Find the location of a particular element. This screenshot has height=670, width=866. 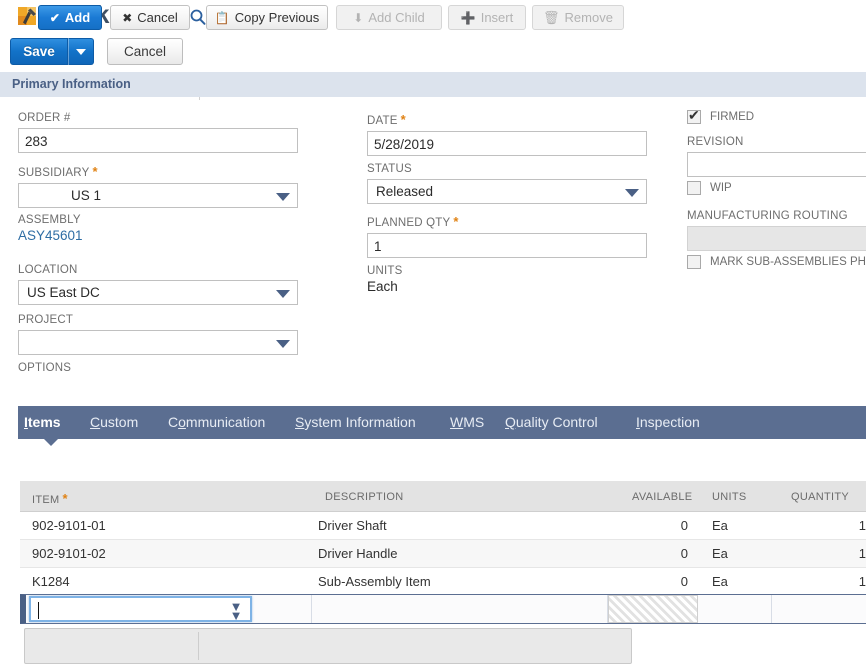

field-firmed: FIRMED is located at coordinates (721, 115).